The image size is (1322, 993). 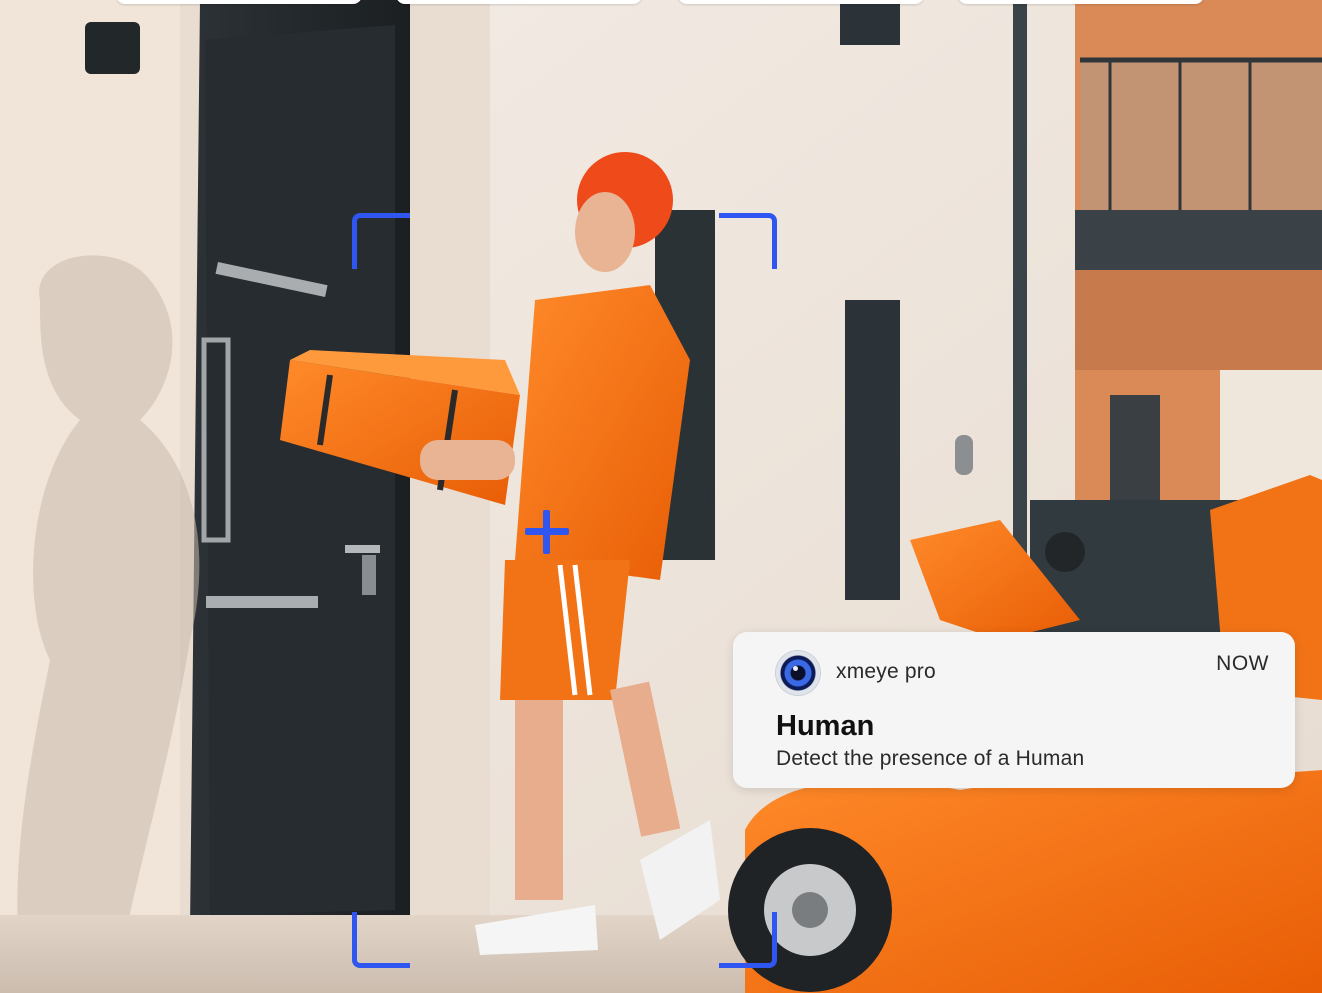 What do you see at coordinates (547, 532) in the screenshot?
I see `crosshair-plus-icon` at bounding box center [547, 532].